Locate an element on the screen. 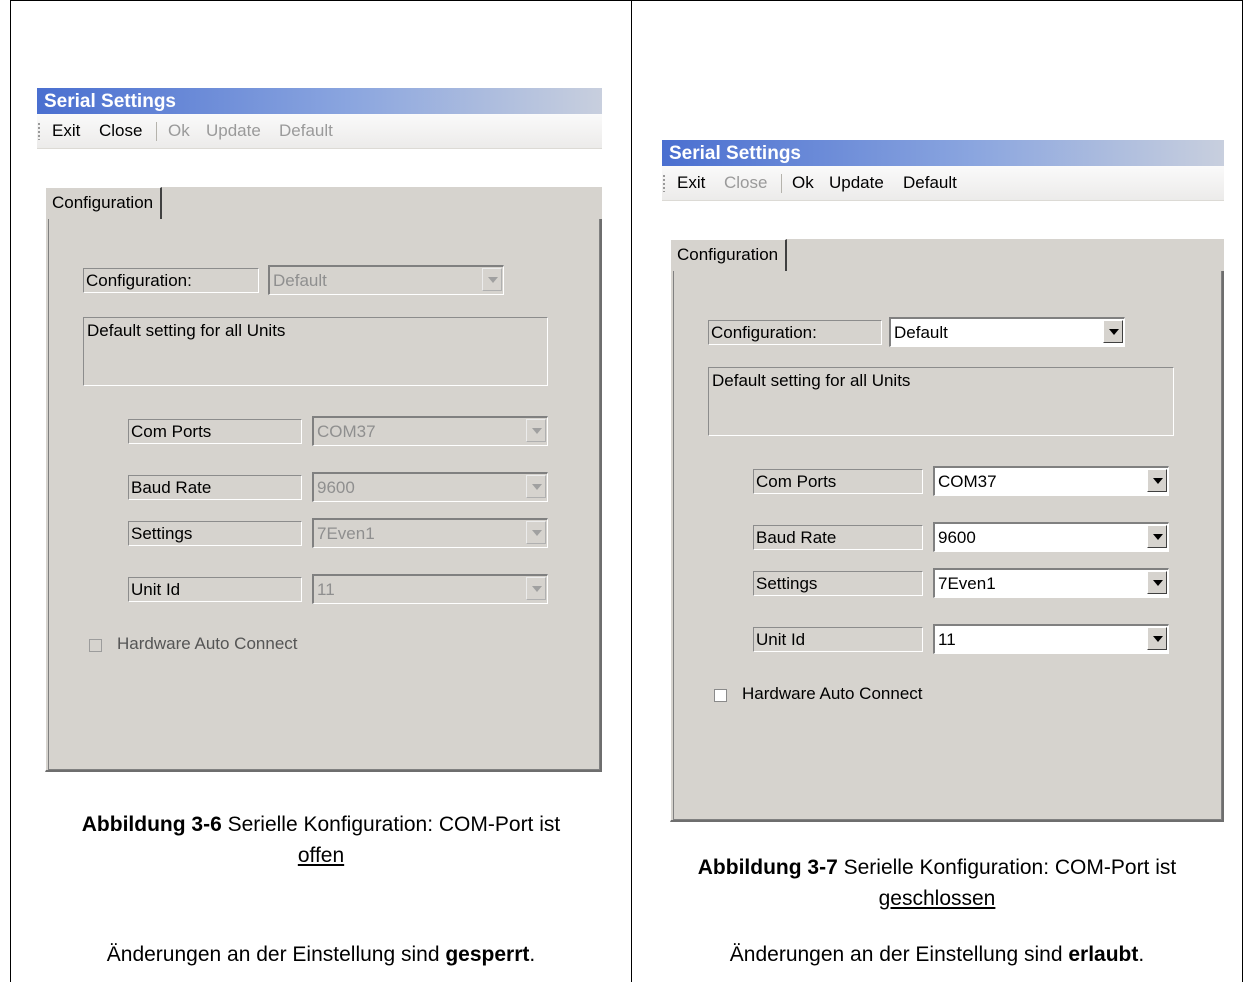  caption-status: geschlossen is located at coordinates (937, 898).